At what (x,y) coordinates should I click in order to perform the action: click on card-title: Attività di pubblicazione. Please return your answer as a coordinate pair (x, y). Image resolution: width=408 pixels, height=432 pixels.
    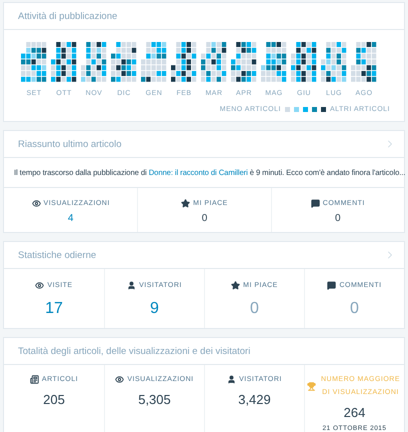
    Looking at the image, I should click on (68, 16).